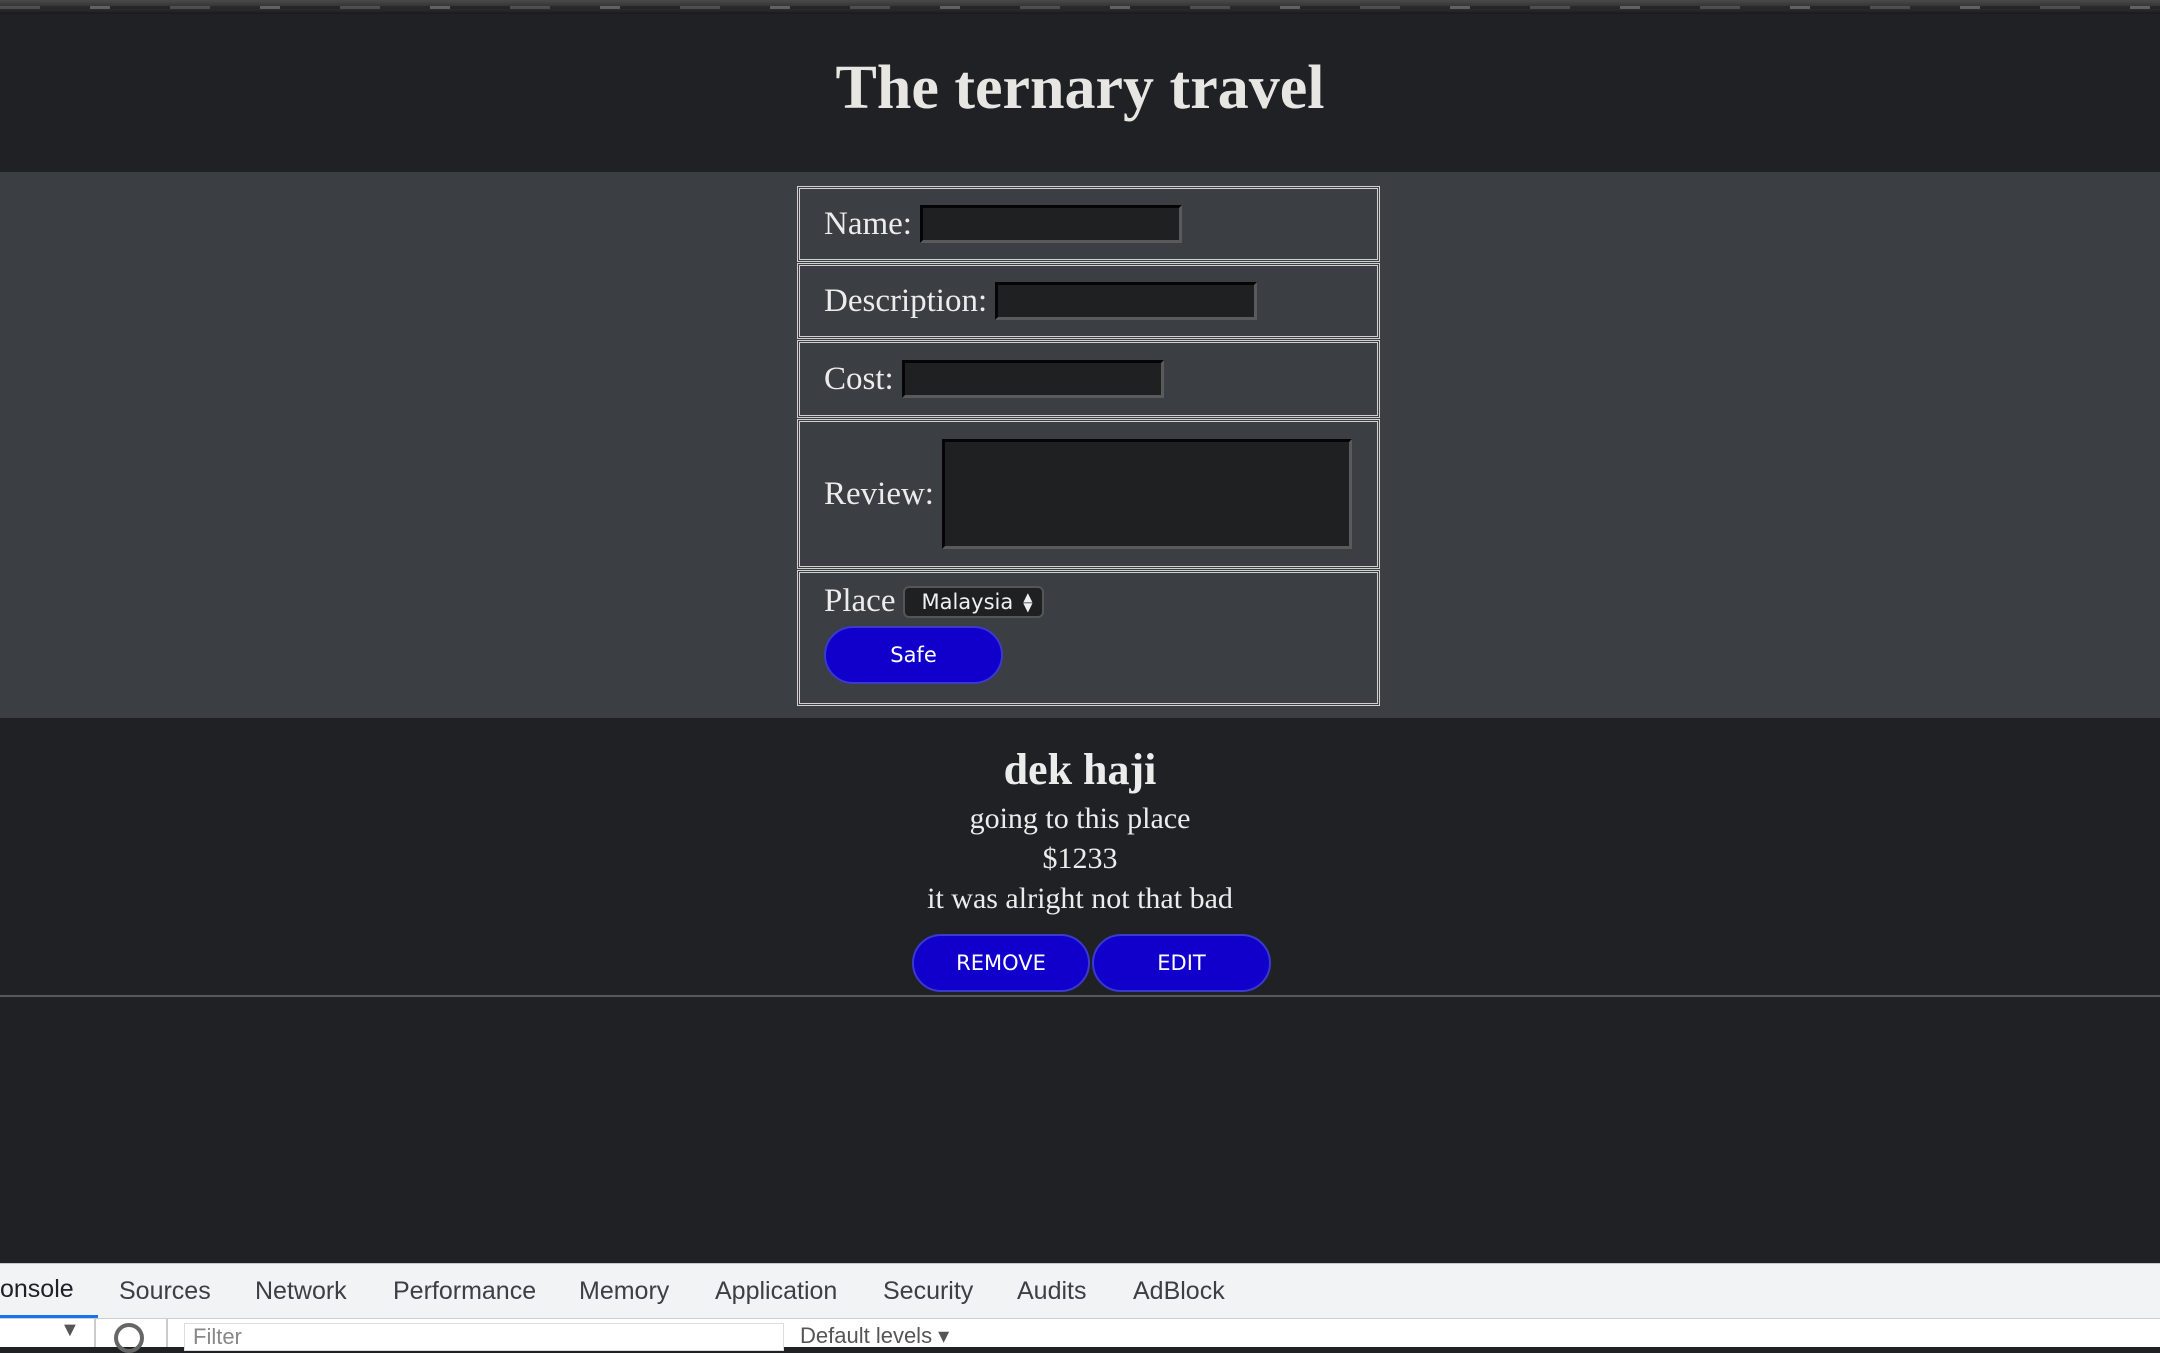 The image size is (2160, 1353). What do you see at coordinates (1088, 638) in the screenshot?
I see `place-row: Place Malaysia ▲ ▼ Safe` at bounding box center [1088, 638].